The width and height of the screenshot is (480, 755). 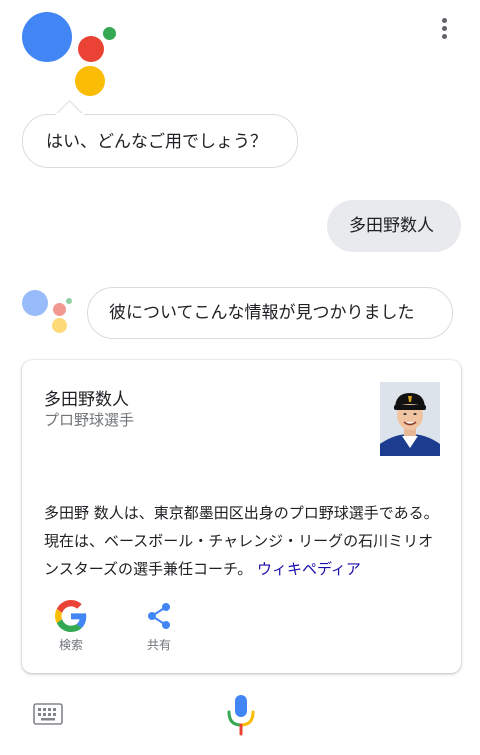 I want to click on assistant-greeting-bubble: はい、どんなご用でしょう？, so click(x=160, y=141).